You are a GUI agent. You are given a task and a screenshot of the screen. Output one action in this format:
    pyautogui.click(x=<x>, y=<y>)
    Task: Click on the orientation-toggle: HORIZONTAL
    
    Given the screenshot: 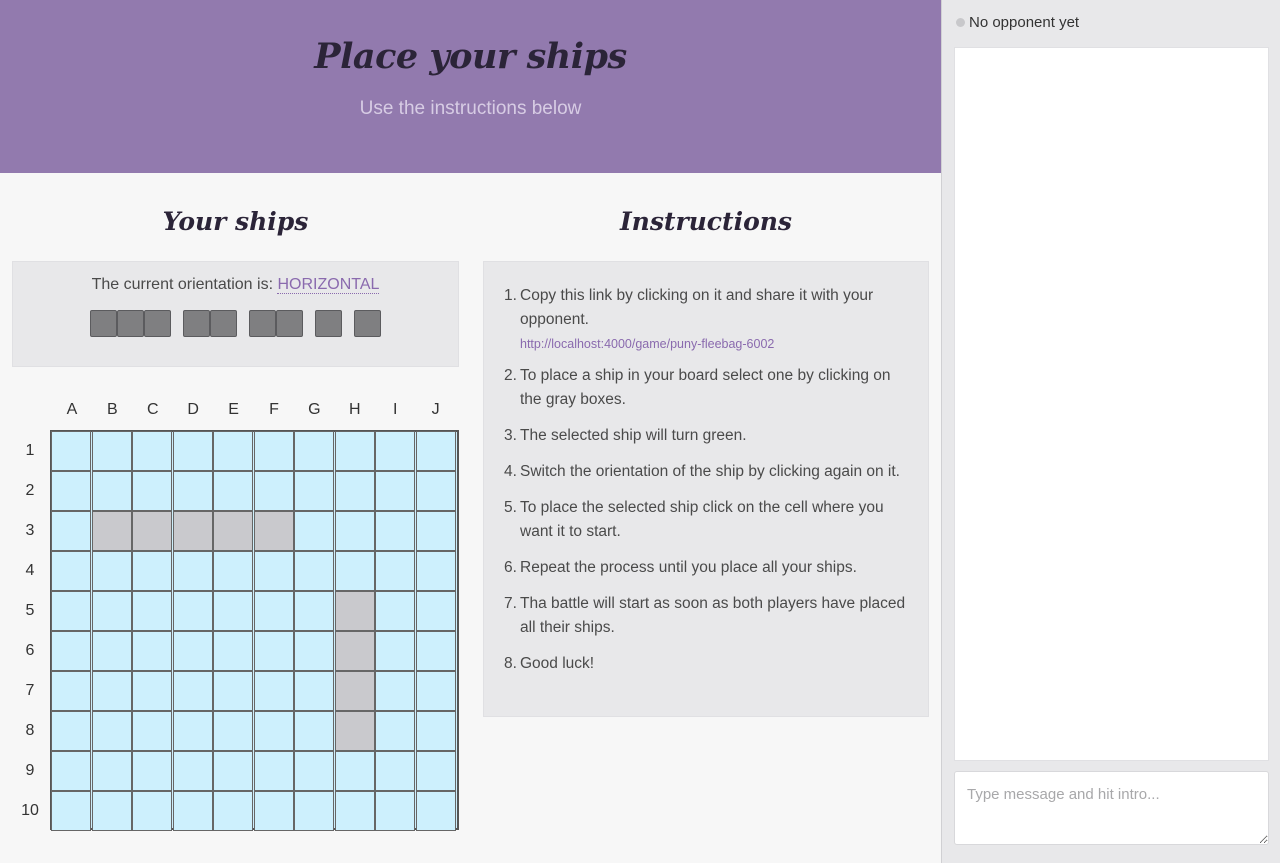 What is the action you would take?
    pyautogui.click(x=328, y=285)
    